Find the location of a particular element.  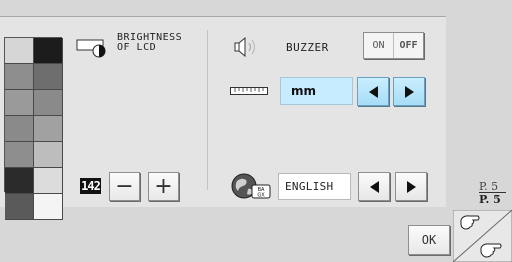

language-value: ENGLISH is located at coordinates (314, 186).